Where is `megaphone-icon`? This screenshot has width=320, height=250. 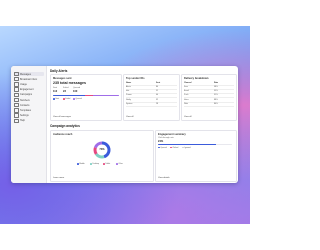
megaphone-icon is located at coordinates (16, 95).